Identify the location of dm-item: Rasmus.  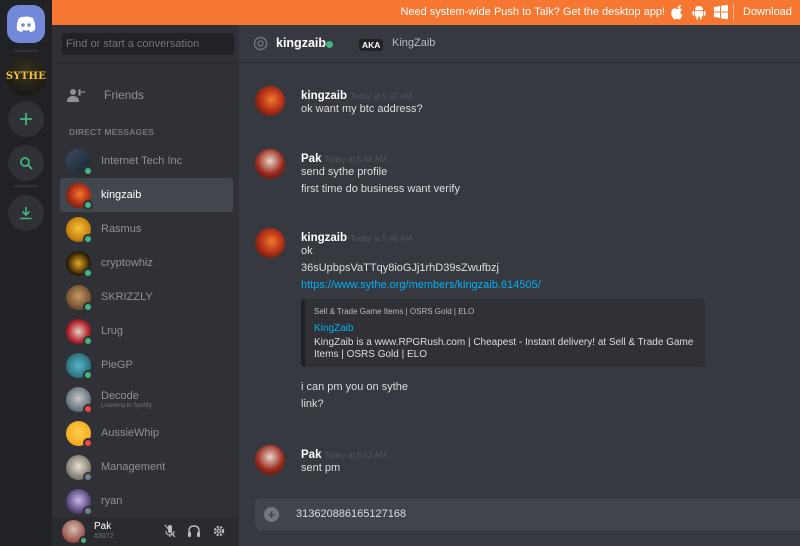
(146, 229).